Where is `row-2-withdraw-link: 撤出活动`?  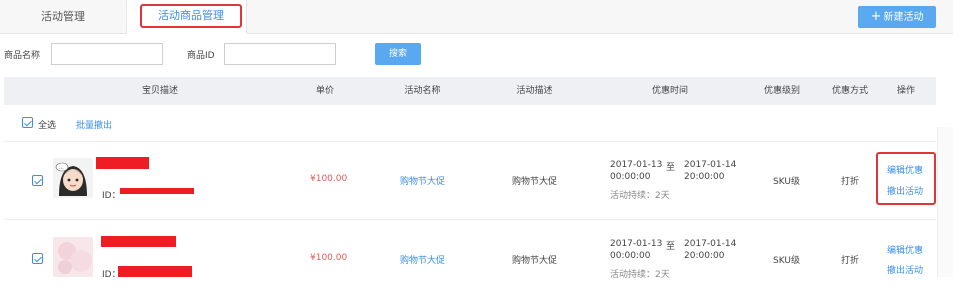 row-2-withdraw-link: 撤出活动 is located at coordinates (905, 269).